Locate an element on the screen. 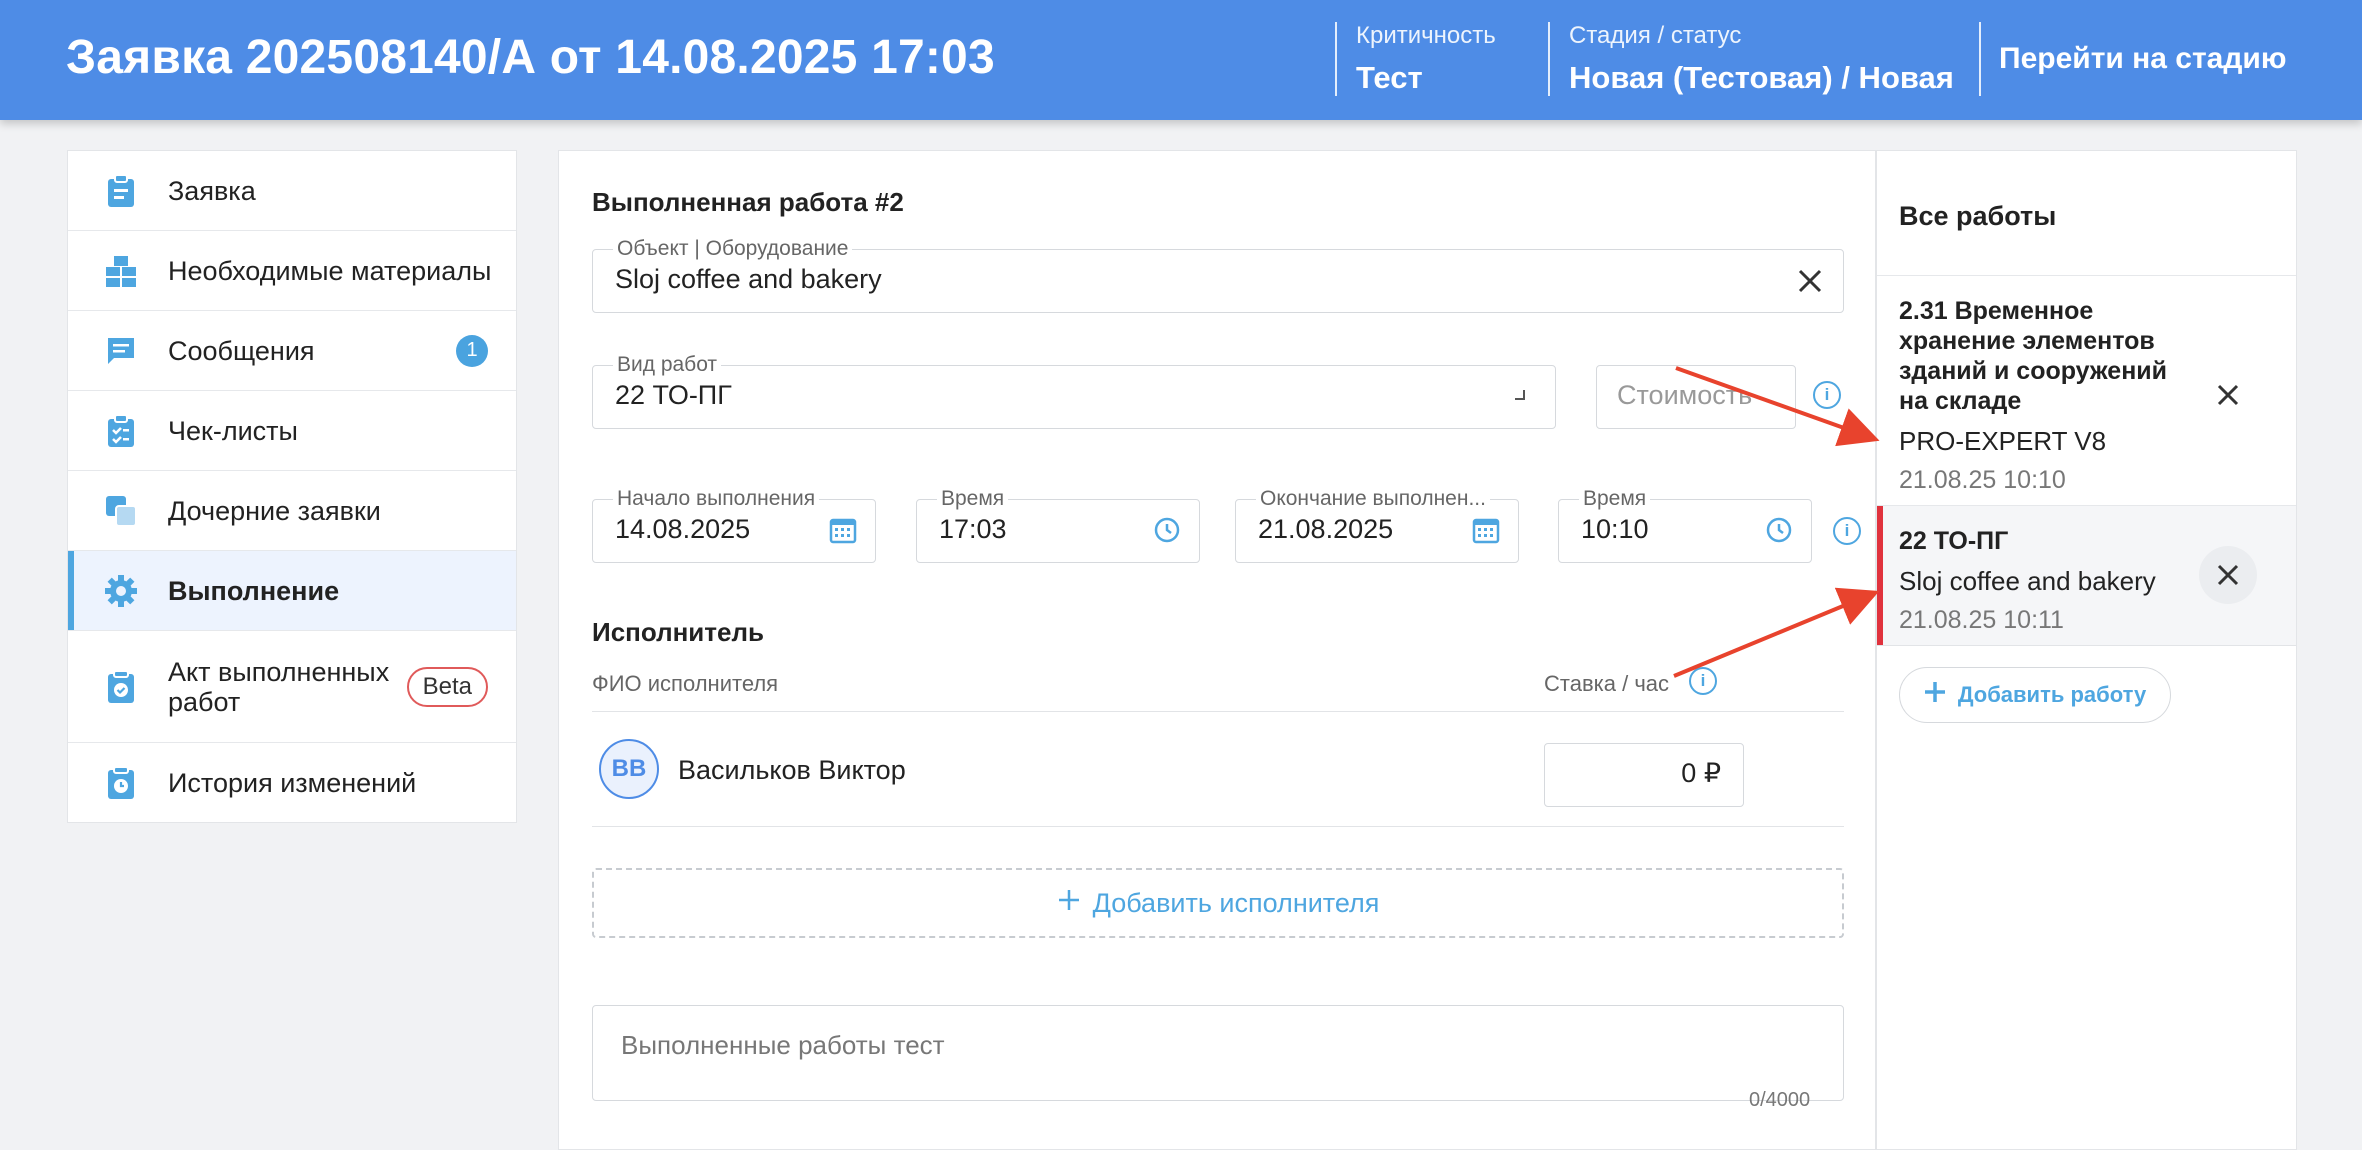  start-date-value: 14.08.2025 is located at coordinates (683, 529).